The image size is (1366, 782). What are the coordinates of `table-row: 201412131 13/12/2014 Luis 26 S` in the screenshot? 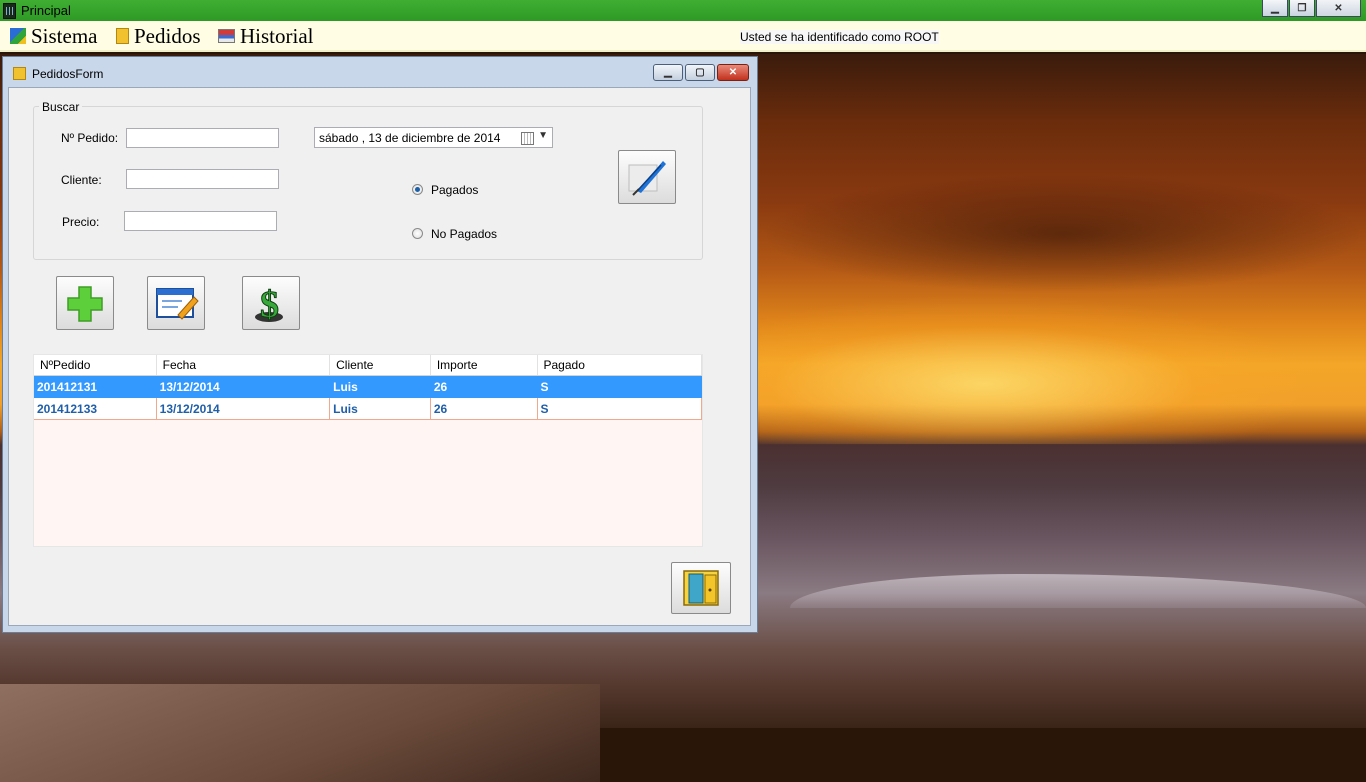 It's located at (368, 387).